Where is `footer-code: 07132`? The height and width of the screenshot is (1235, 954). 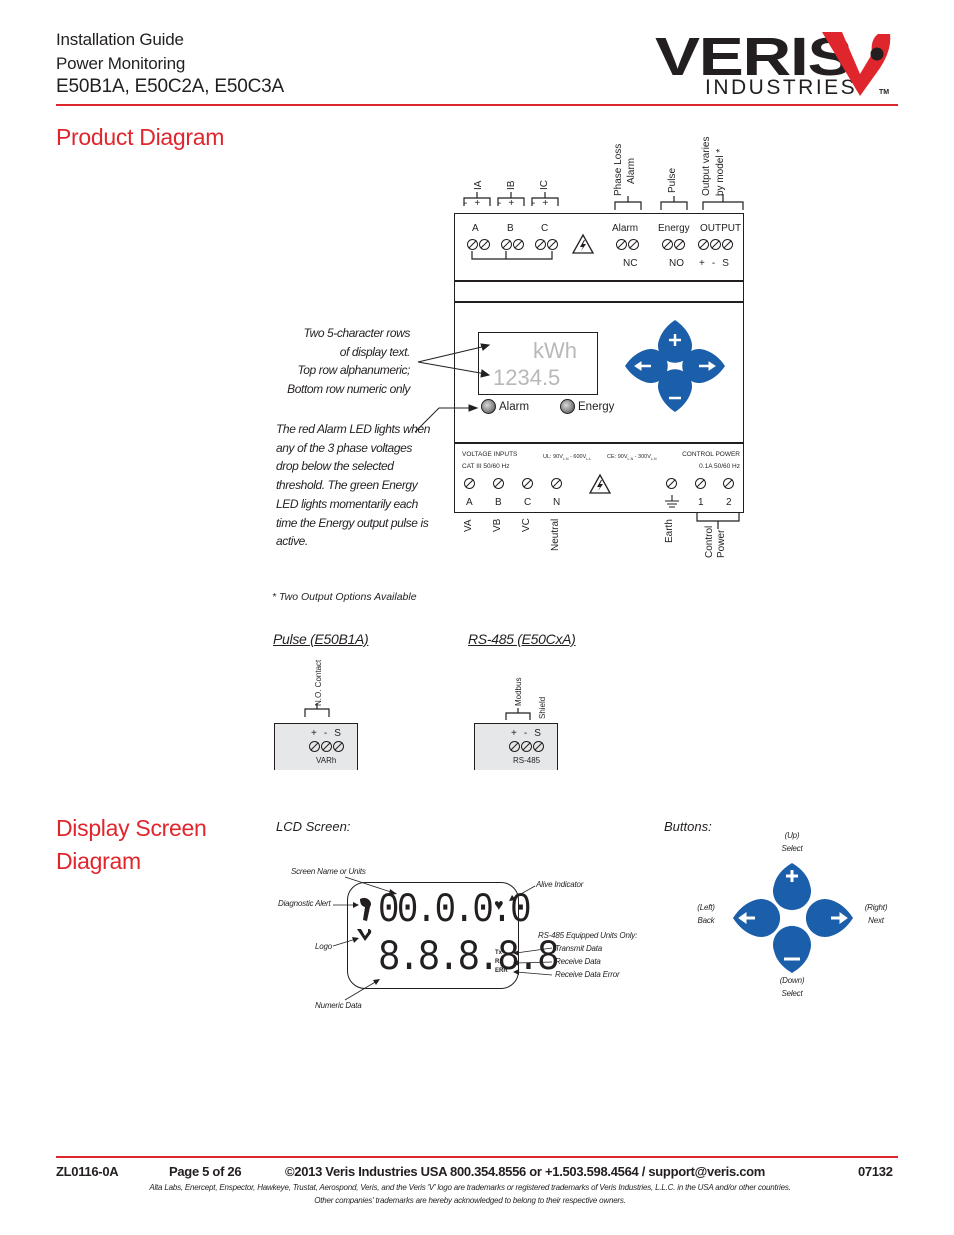
footer-code: 07132 is located at coordinates (875, 1171).